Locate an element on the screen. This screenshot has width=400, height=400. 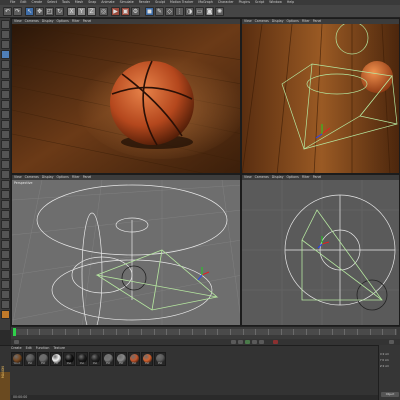
render-settings-button: ⚙ is located at coordinates (135, 11).